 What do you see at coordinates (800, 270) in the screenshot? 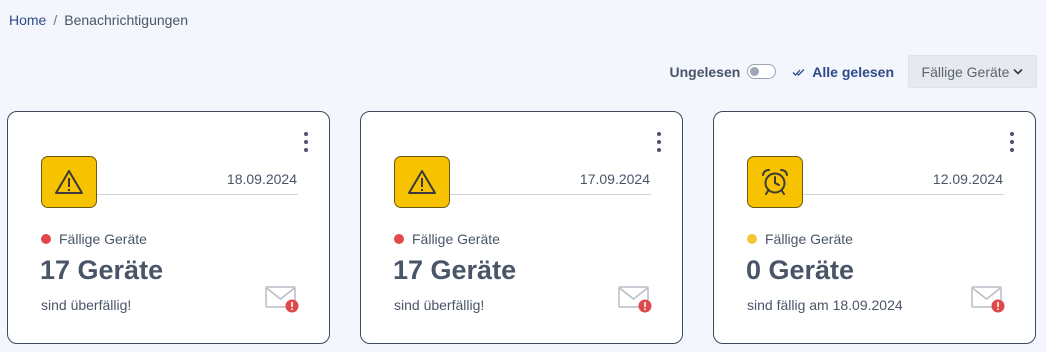
I see `device-count: 0 Geräte` at bounding box center [800, 270].